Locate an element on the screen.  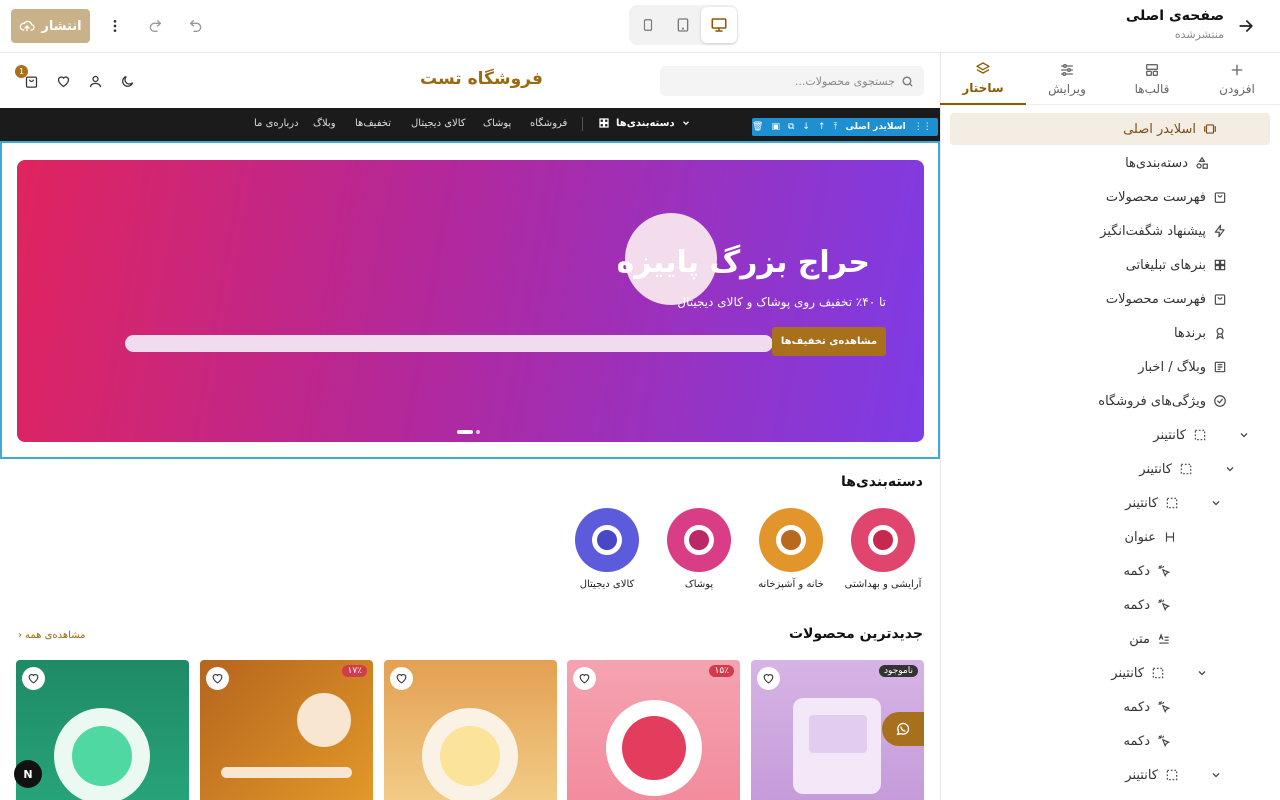
view-all-link: مشاهده‌ی همه ‹ is located at coordinates (52, 635).